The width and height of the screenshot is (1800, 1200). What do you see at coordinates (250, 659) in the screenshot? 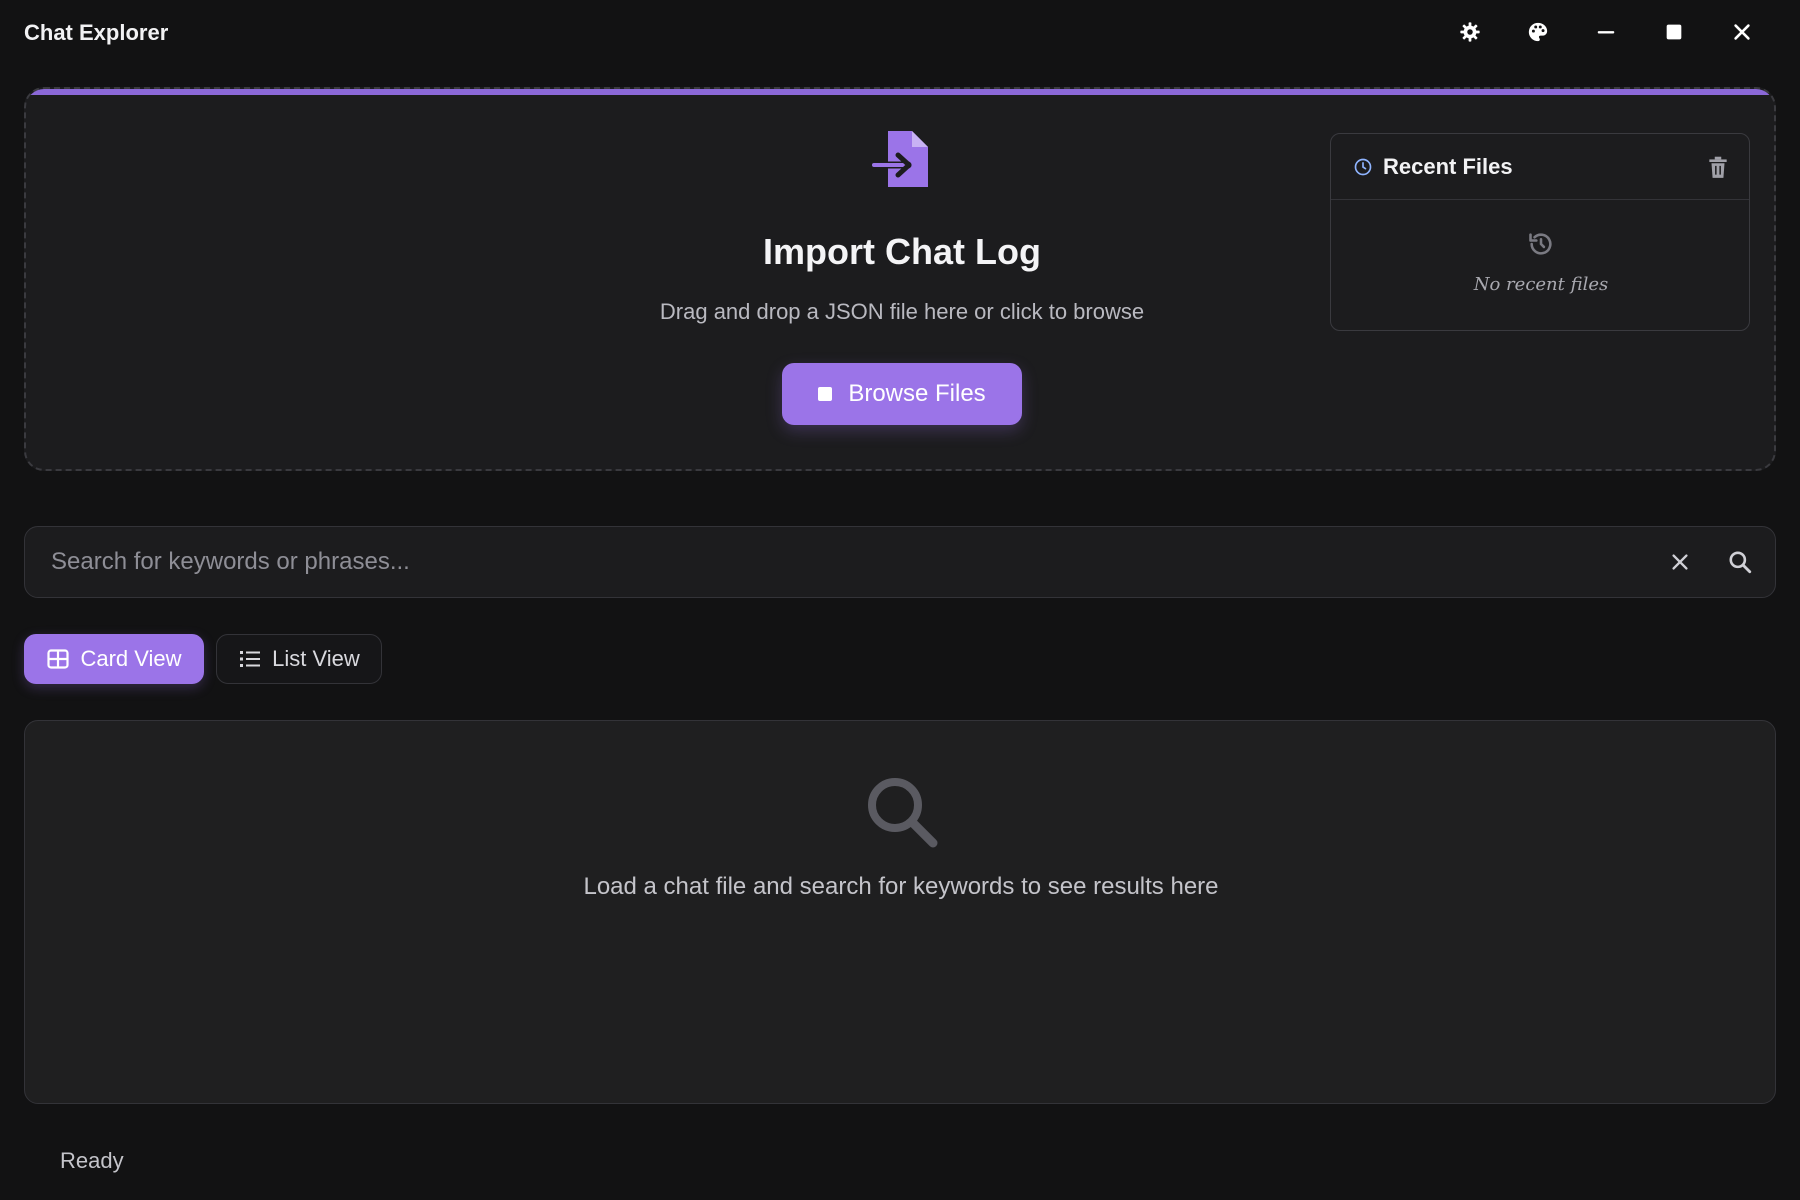
I see `list-icon` at bounding box center [250, 659].